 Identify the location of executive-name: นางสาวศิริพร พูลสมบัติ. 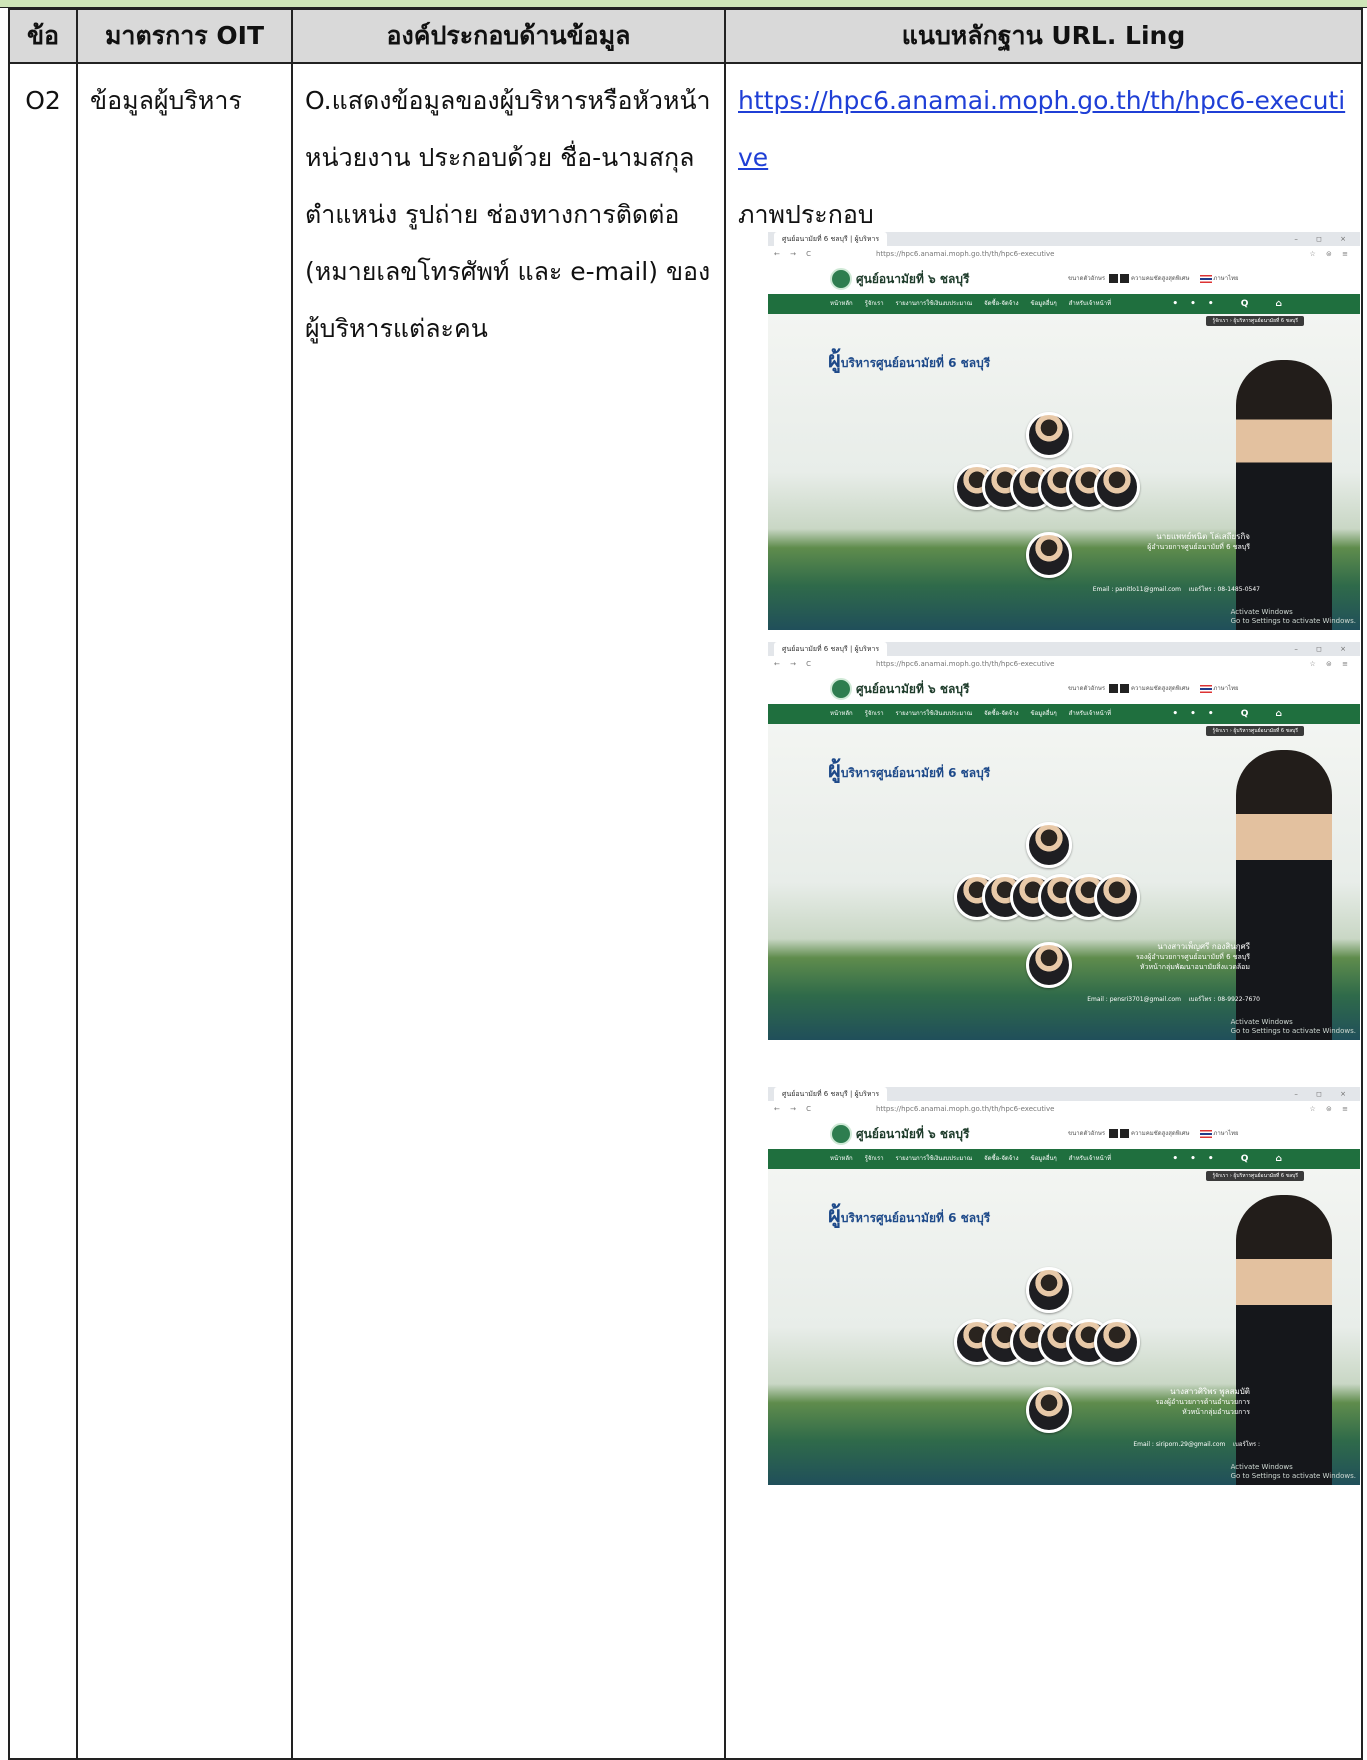
(1210, 1391).